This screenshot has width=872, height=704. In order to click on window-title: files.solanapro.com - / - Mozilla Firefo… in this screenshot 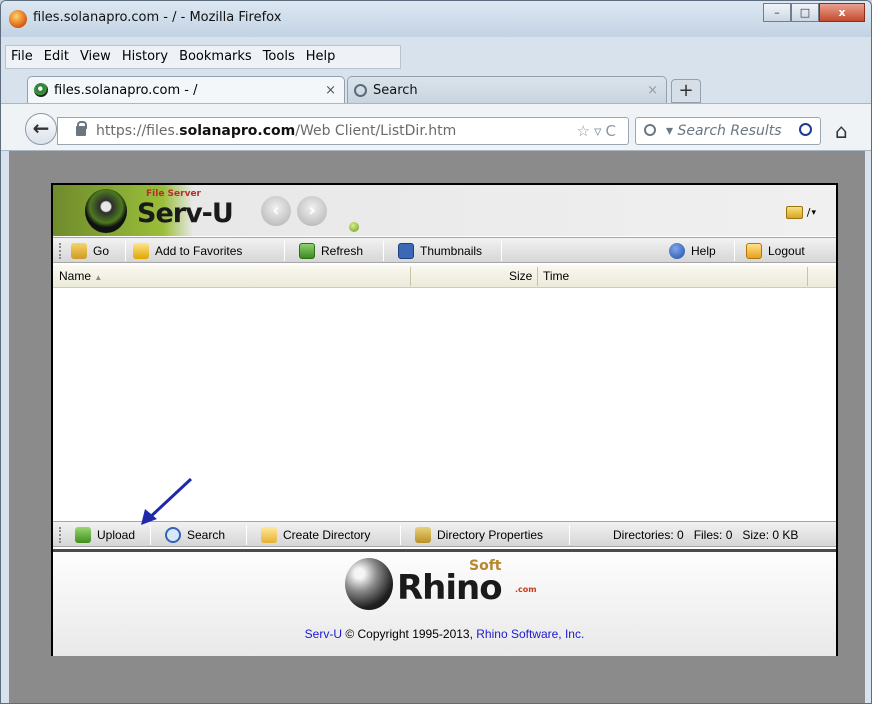, I will do `click(157, 17)`.